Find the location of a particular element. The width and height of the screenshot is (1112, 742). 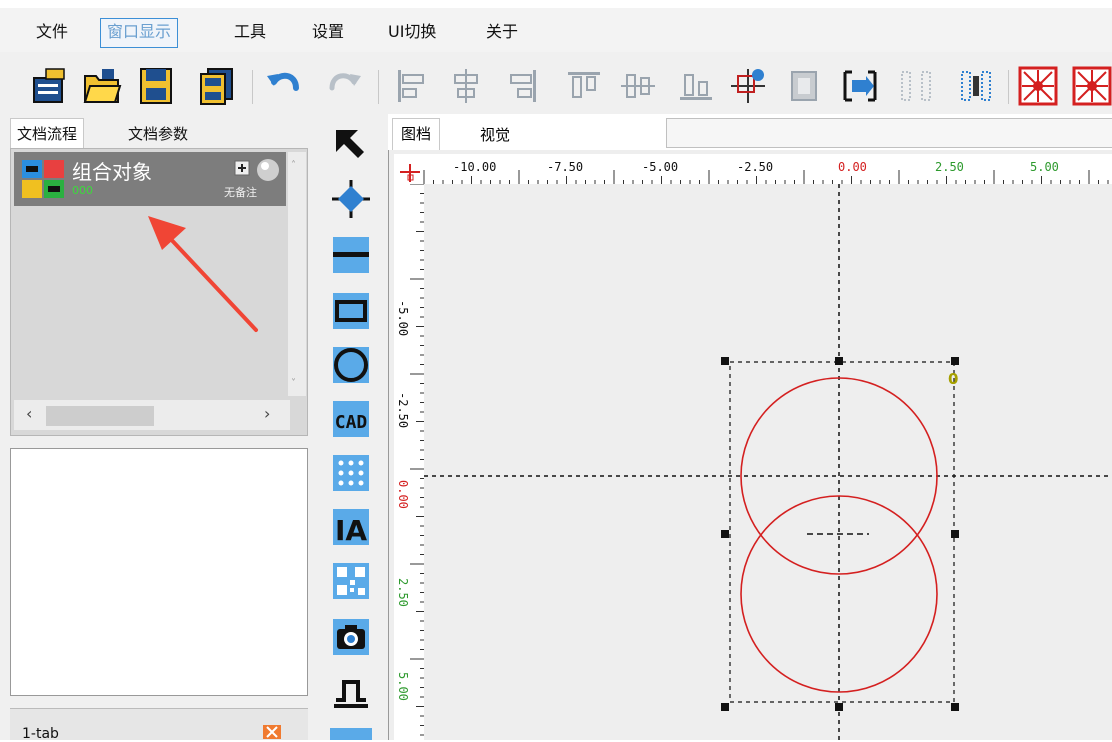

text-tool-icon: IA is located at coordinates (351, 527).